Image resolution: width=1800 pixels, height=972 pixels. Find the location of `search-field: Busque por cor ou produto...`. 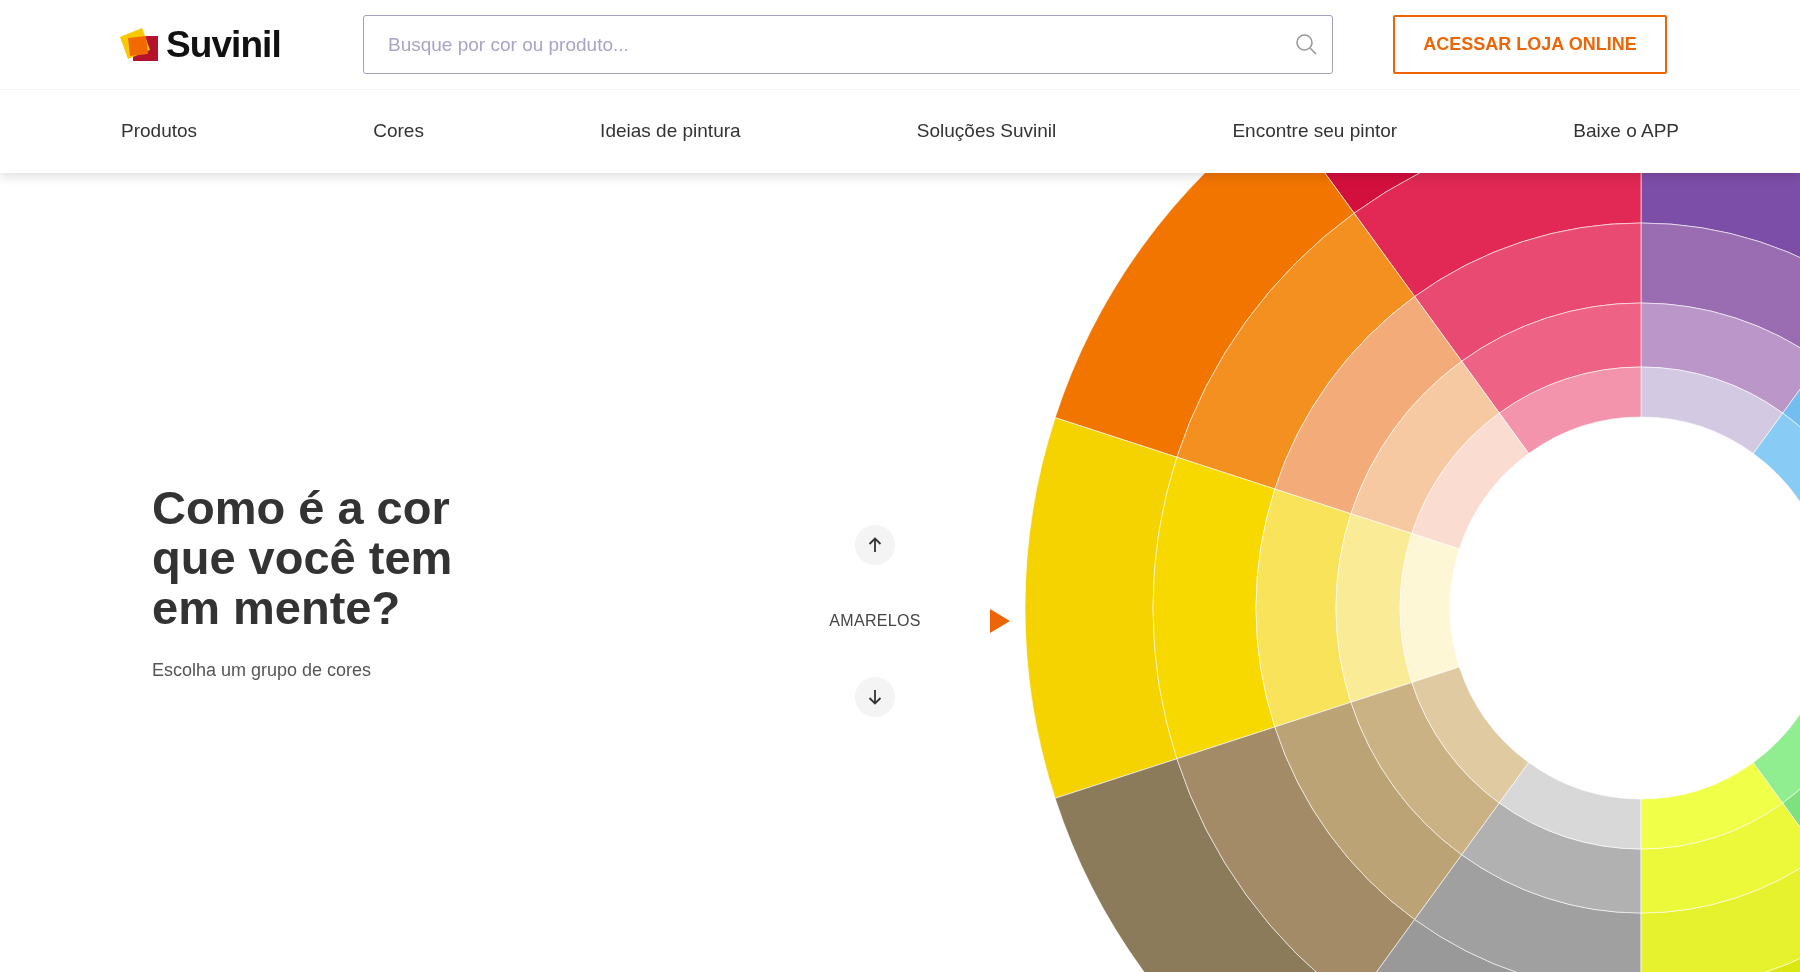

search-field: Busque por cor ou produto... is located at coordinates (848, 44).